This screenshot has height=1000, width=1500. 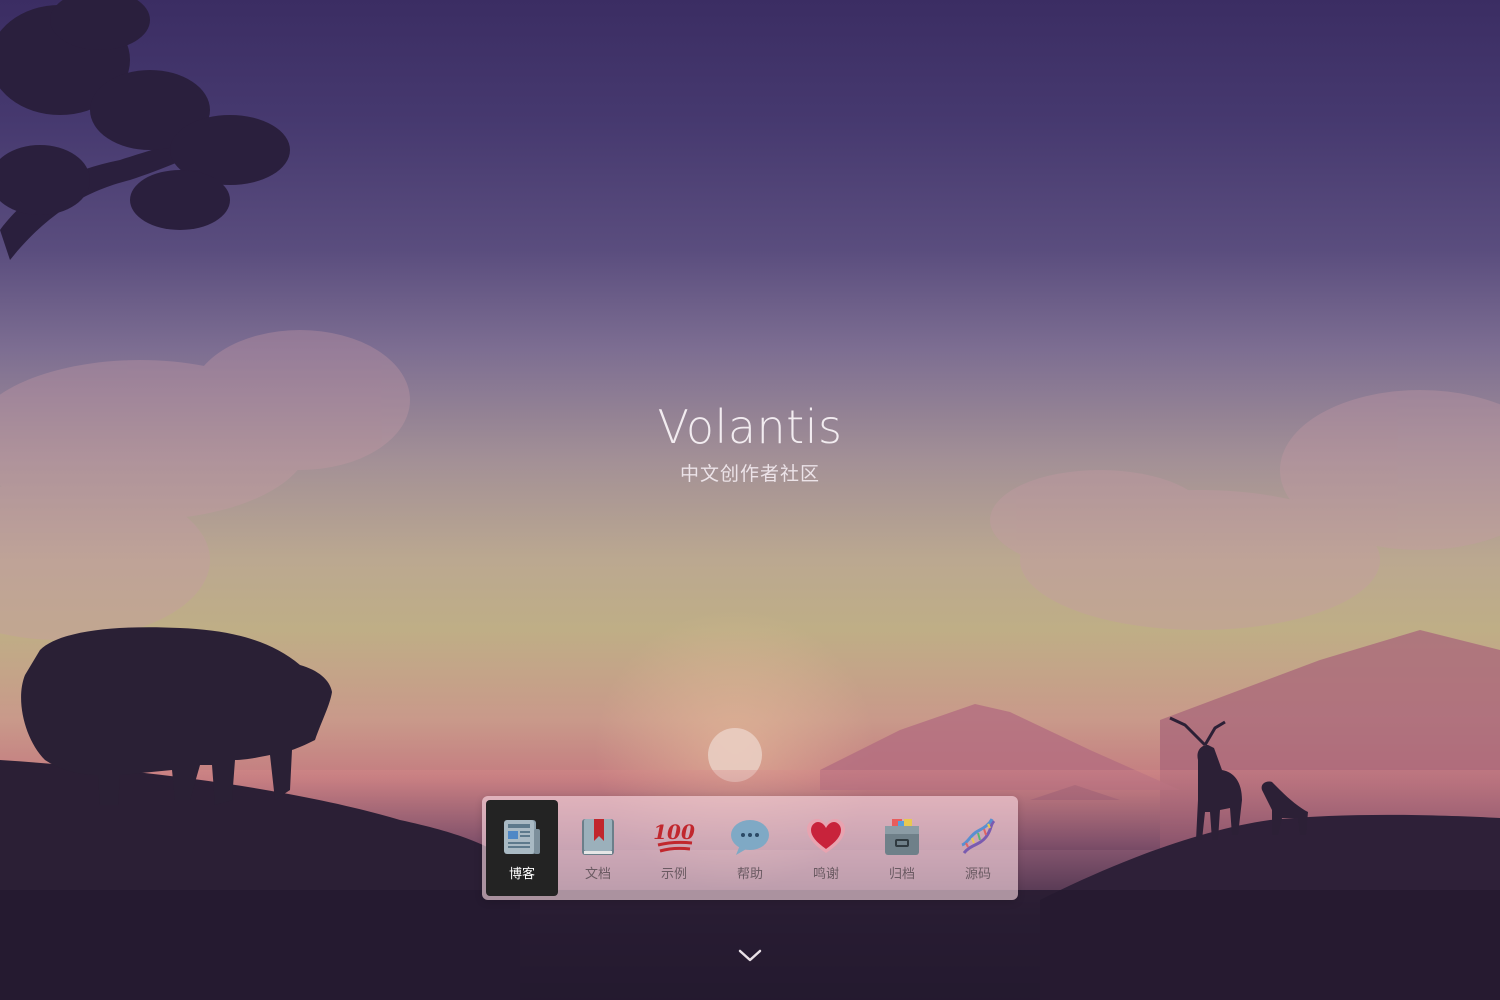 What do you see at coordinates (749, 874) in the screenshot?
I see `menu-item-label: 帮助` at bounding box center [749, 874].